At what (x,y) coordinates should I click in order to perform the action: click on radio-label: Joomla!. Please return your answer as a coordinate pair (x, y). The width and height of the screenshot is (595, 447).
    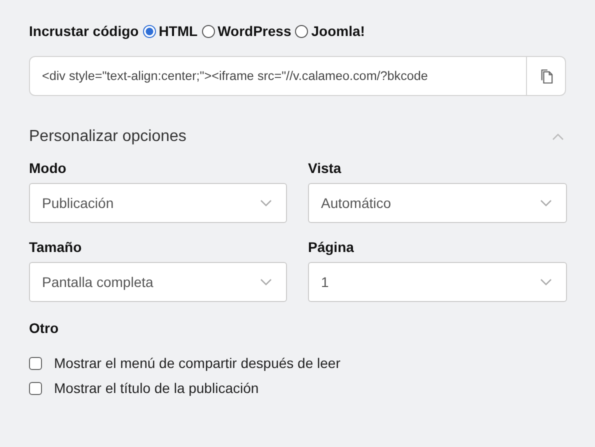
    Looking at the image, I should click on (338, 31).